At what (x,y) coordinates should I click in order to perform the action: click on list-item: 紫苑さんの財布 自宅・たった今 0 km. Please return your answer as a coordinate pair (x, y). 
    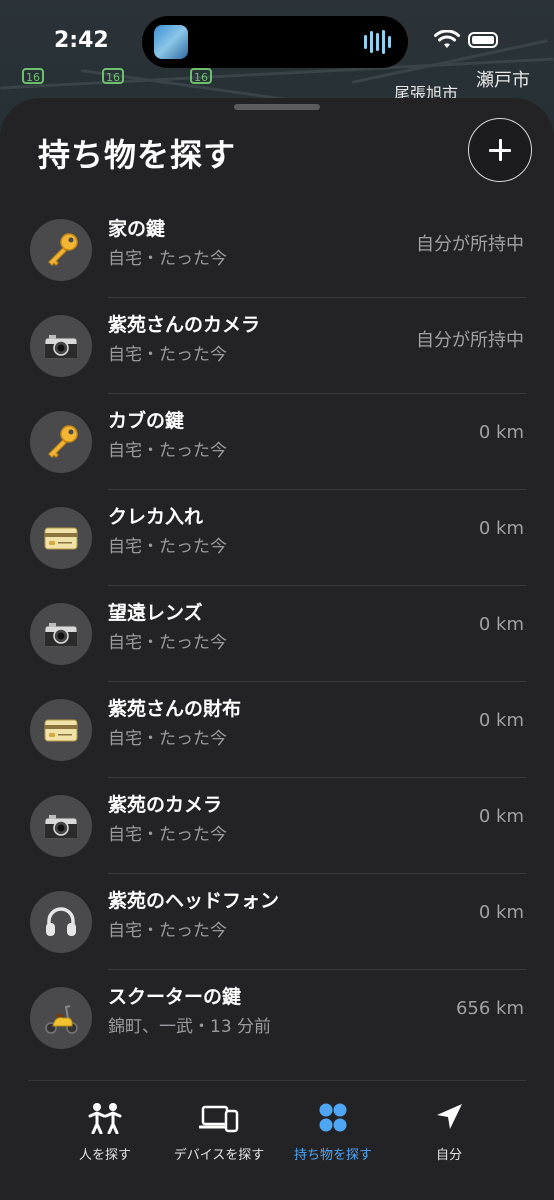
    Looking at the image, I should click on (277, 730).